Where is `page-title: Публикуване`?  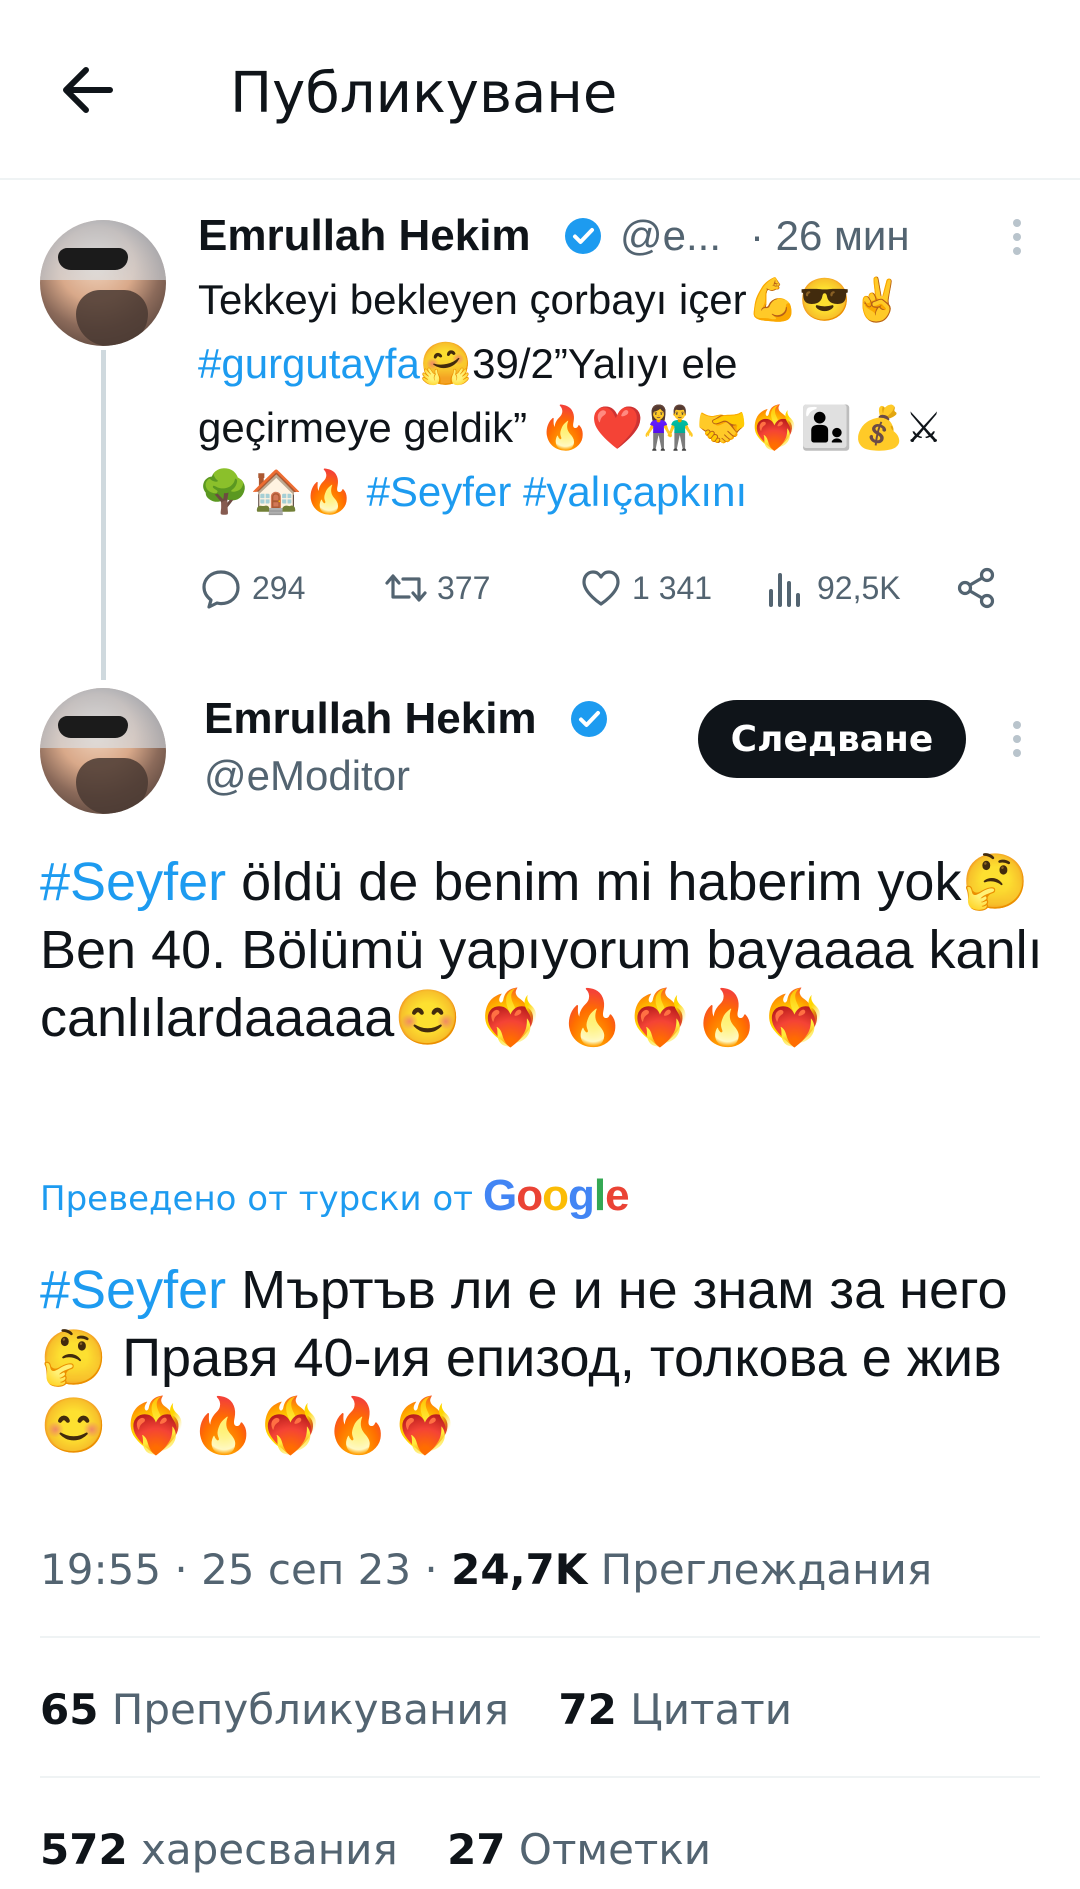 page-title: Публикуване is located at coordinates (424, 93).